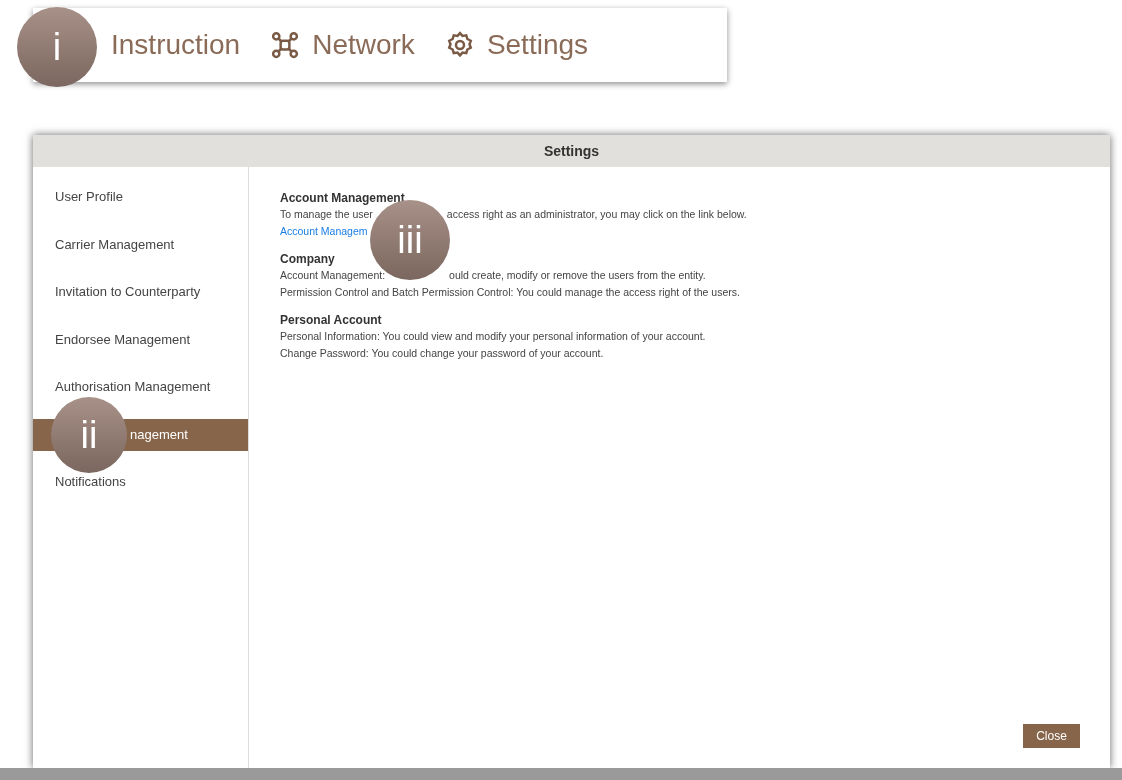 The width and height of the screenshot is (1122, 780). What do you see at coordinates (596, 214) in the screenshot?
I see `description-text: access right as an administrator, you may click on the link below.` at bounding box center [596, 214].